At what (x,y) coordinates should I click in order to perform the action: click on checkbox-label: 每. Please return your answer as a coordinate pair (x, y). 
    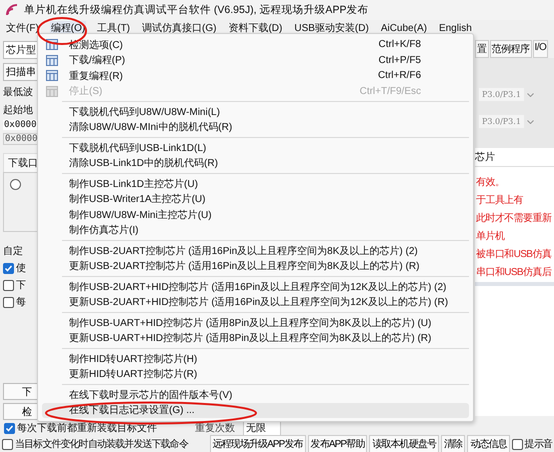
    Looking at the image, I should click on (21, 302).